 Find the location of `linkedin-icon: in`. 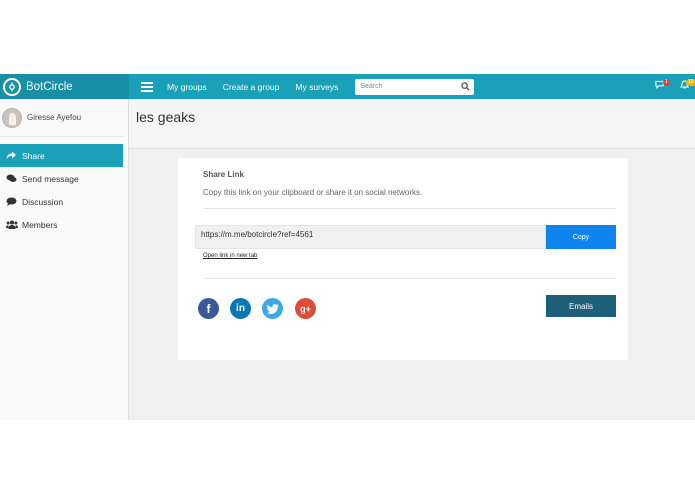

linkedin-icon: in is located at coordinates (240, 308).